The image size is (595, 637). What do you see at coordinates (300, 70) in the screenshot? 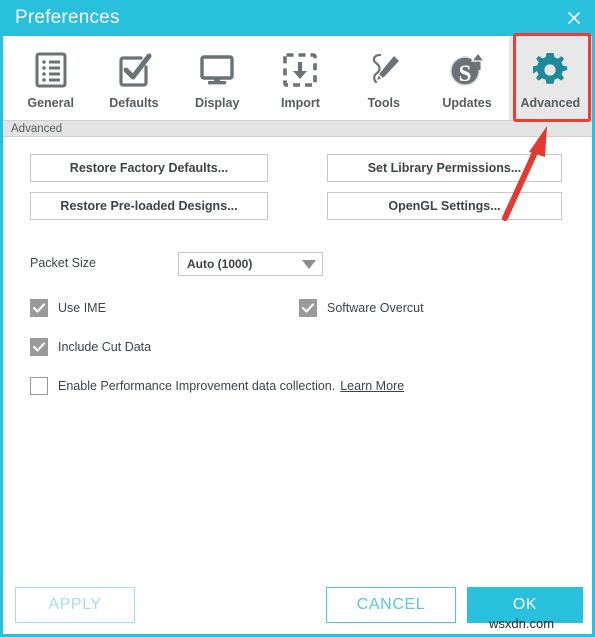
I see `import-download-icon` at bounding box center [300, 70].